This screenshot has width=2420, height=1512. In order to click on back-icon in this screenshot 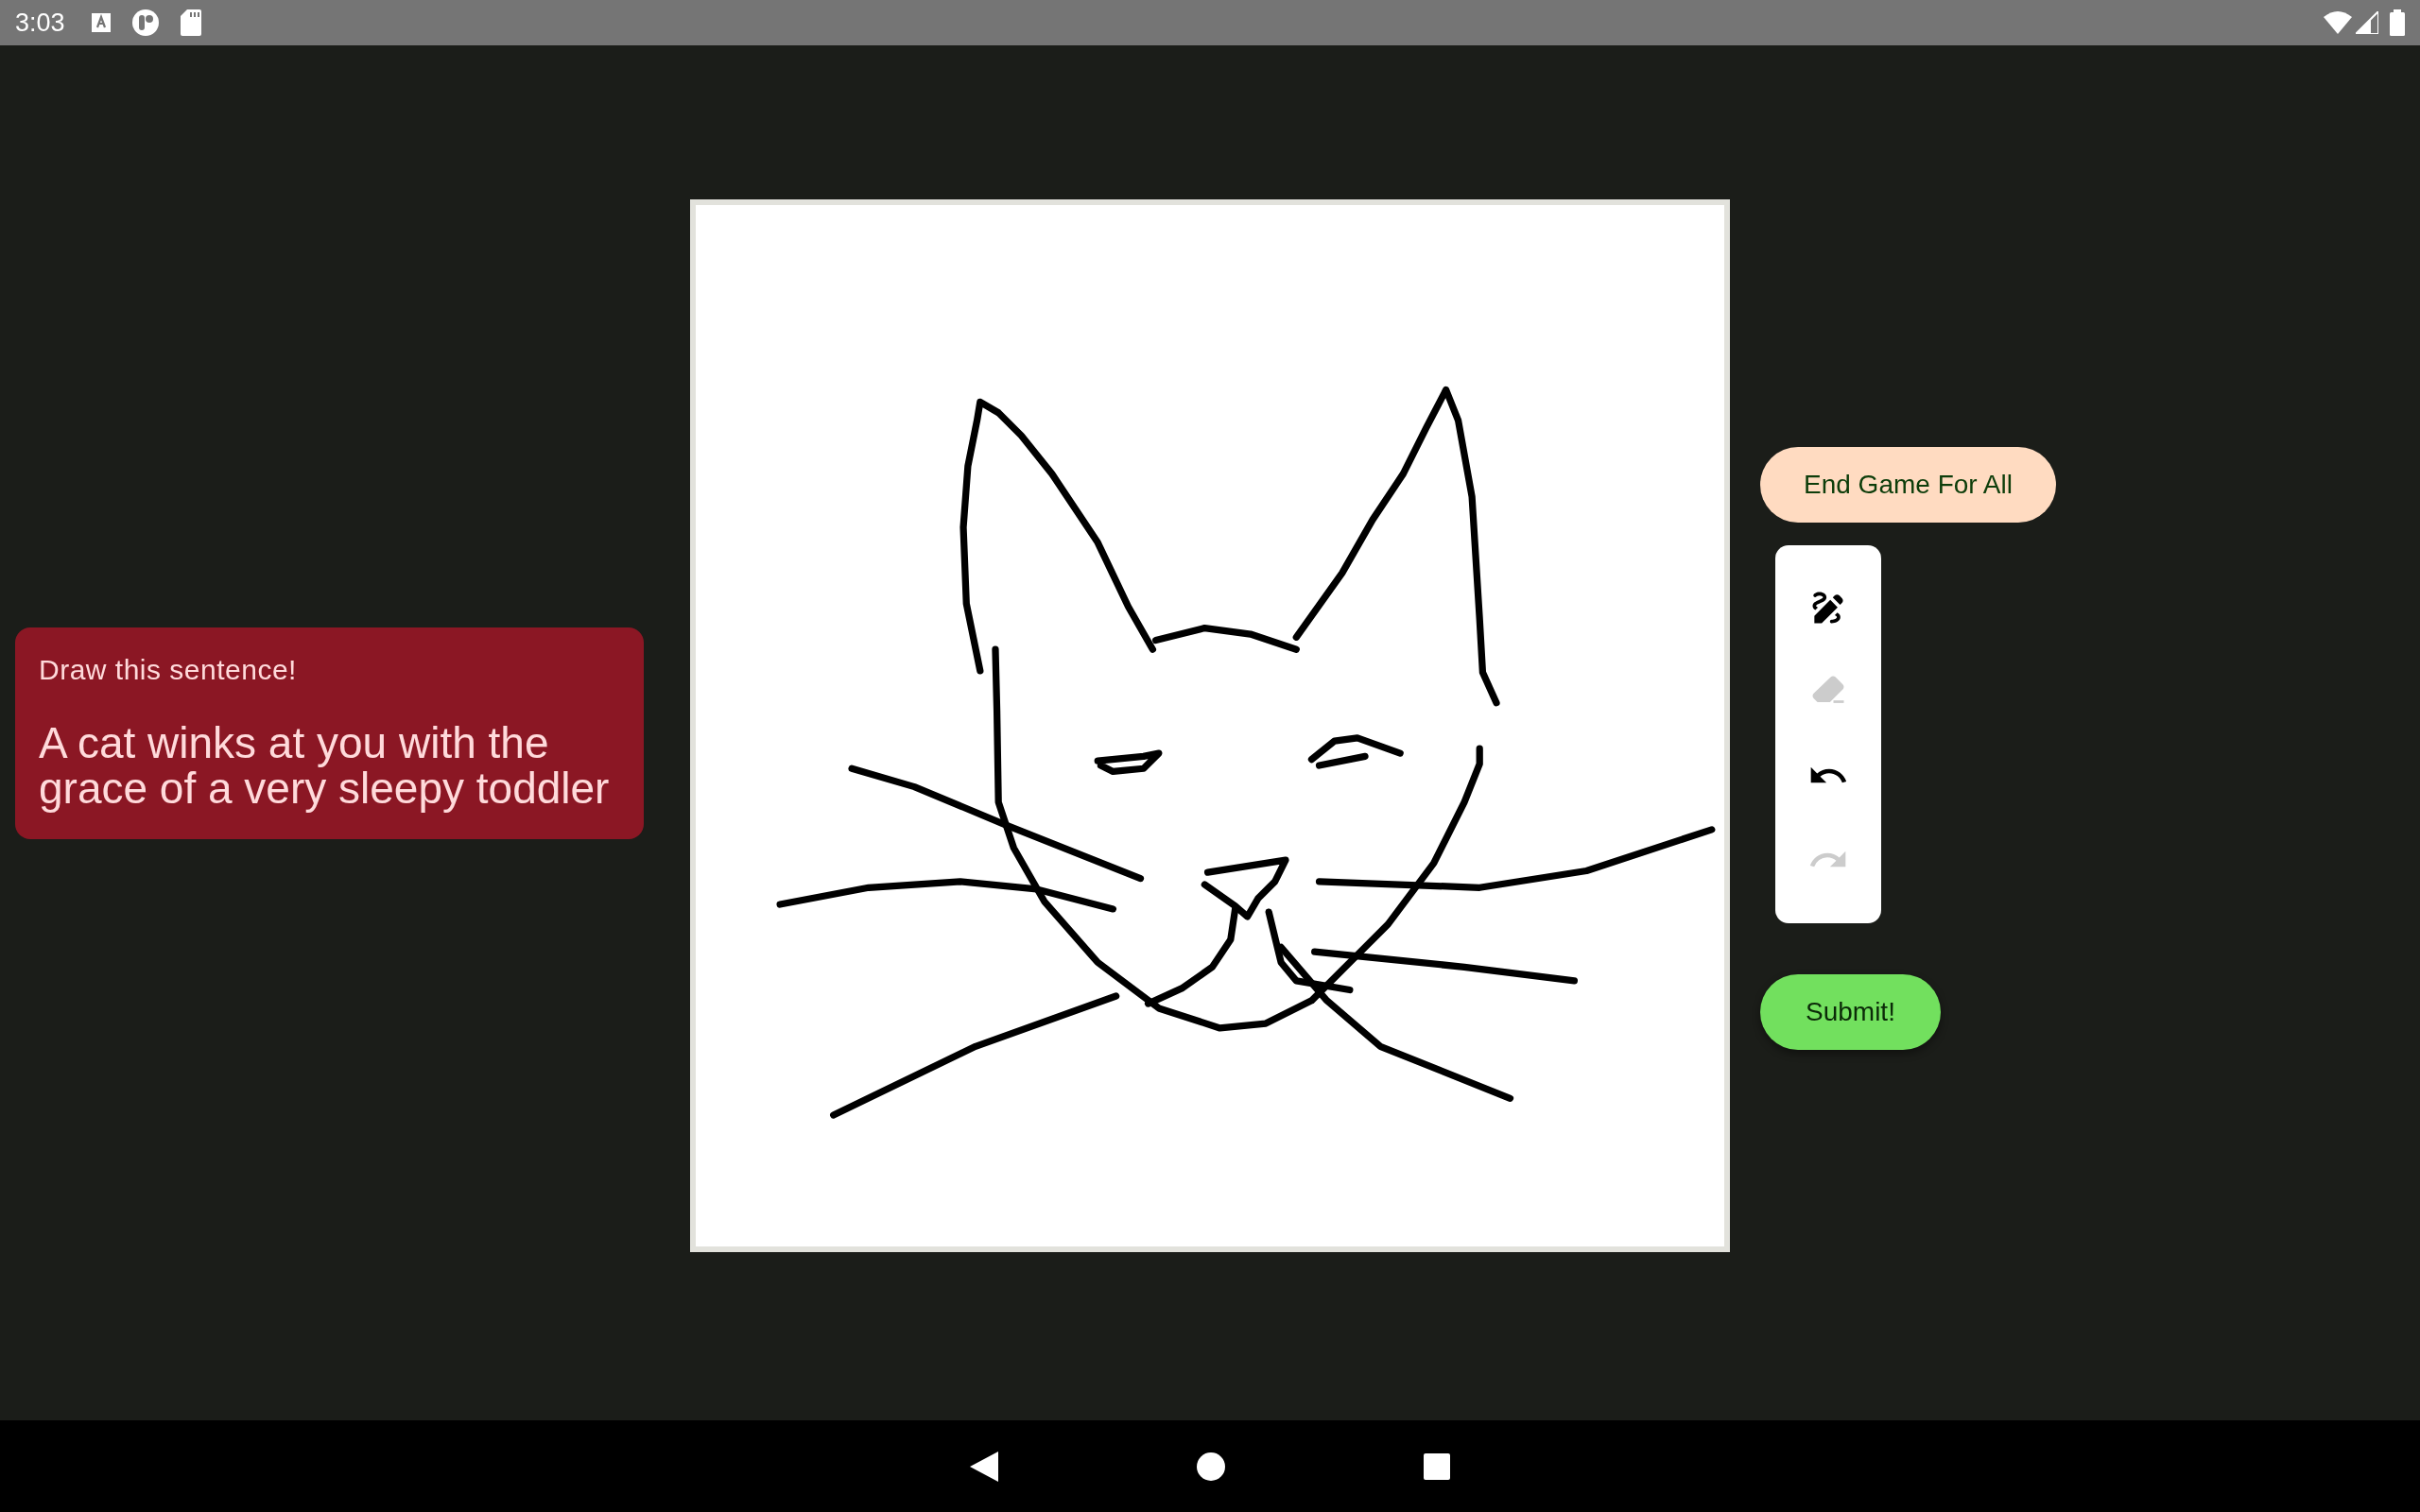, I will do `click(984, 1466)`.